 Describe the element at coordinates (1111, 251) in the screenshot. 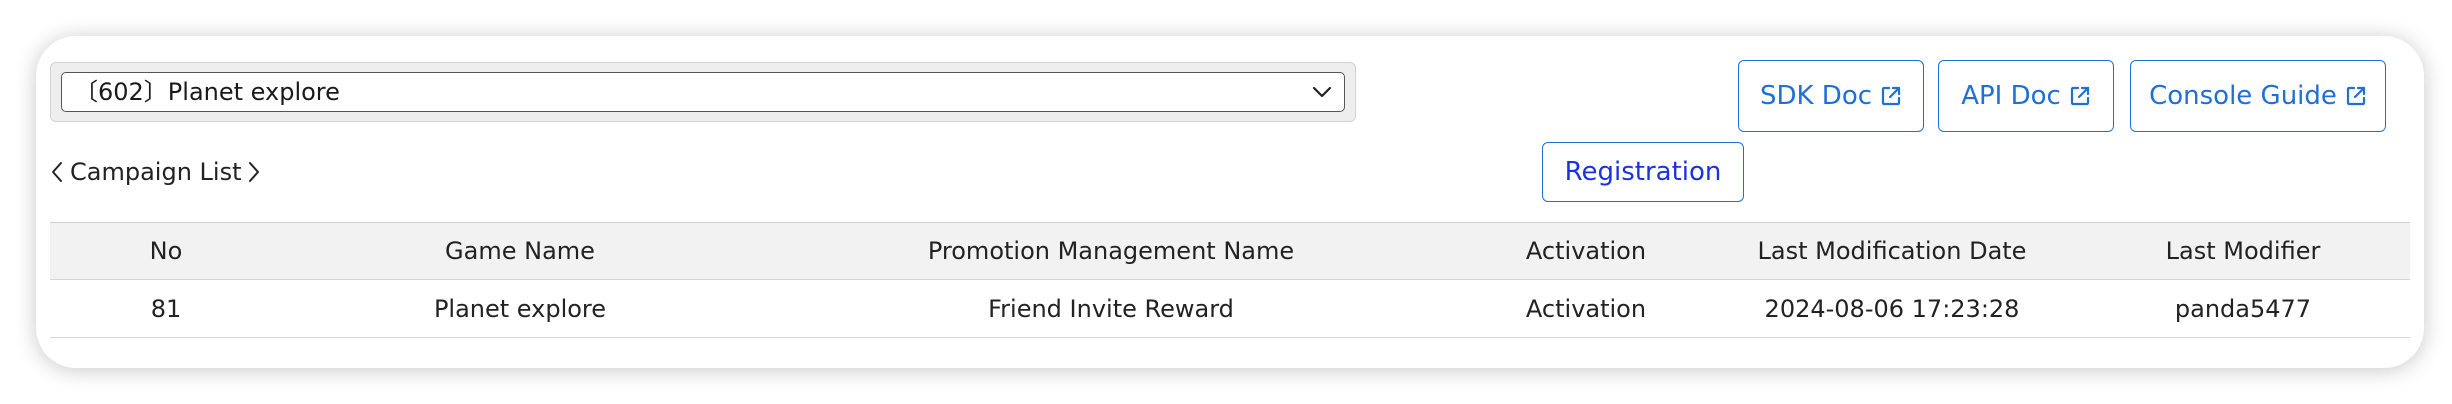

I see `header-promotion-name: Promotion Management Name` at that location.